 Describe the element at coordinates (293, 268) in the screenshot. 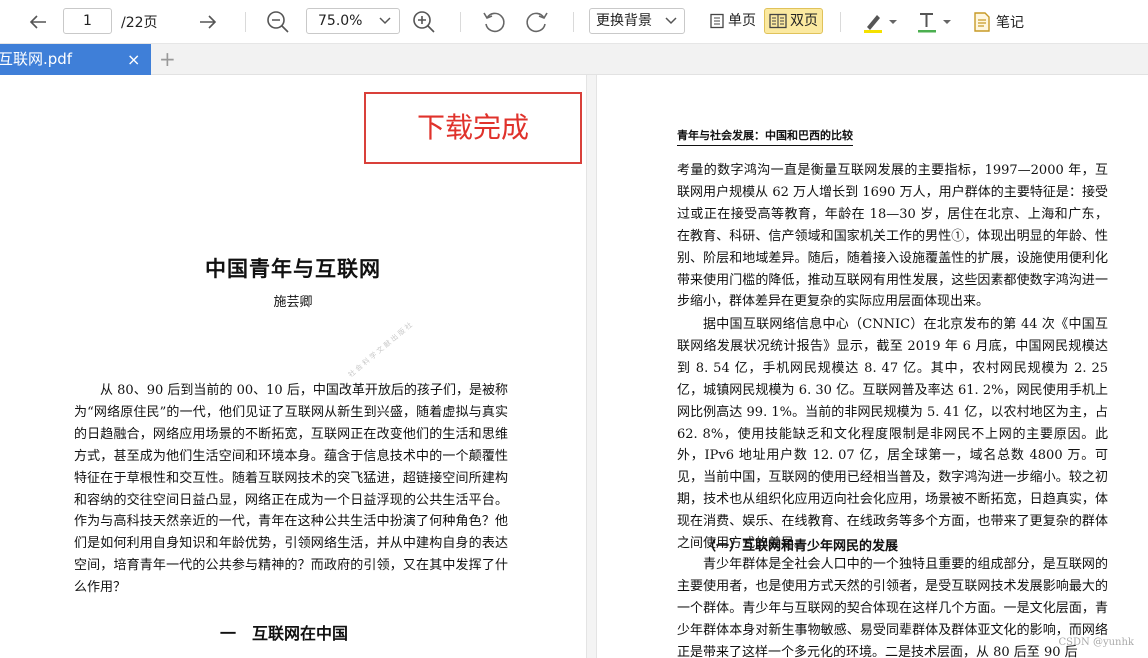

I see `document-title: 中国青年与互联网` at that location.